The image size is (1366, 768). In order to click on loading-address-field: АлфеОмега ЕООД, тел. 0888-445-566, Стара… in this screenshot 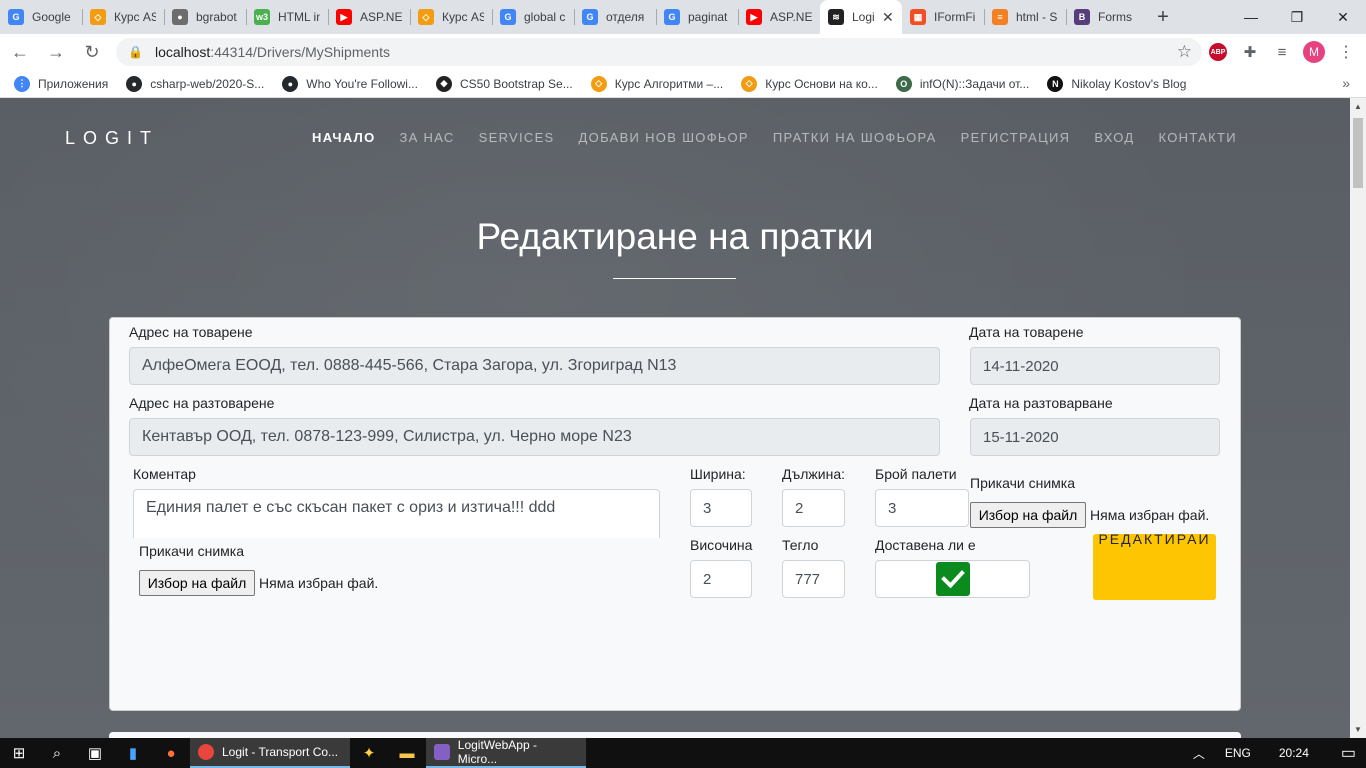, I will do `click(534, 366)`.